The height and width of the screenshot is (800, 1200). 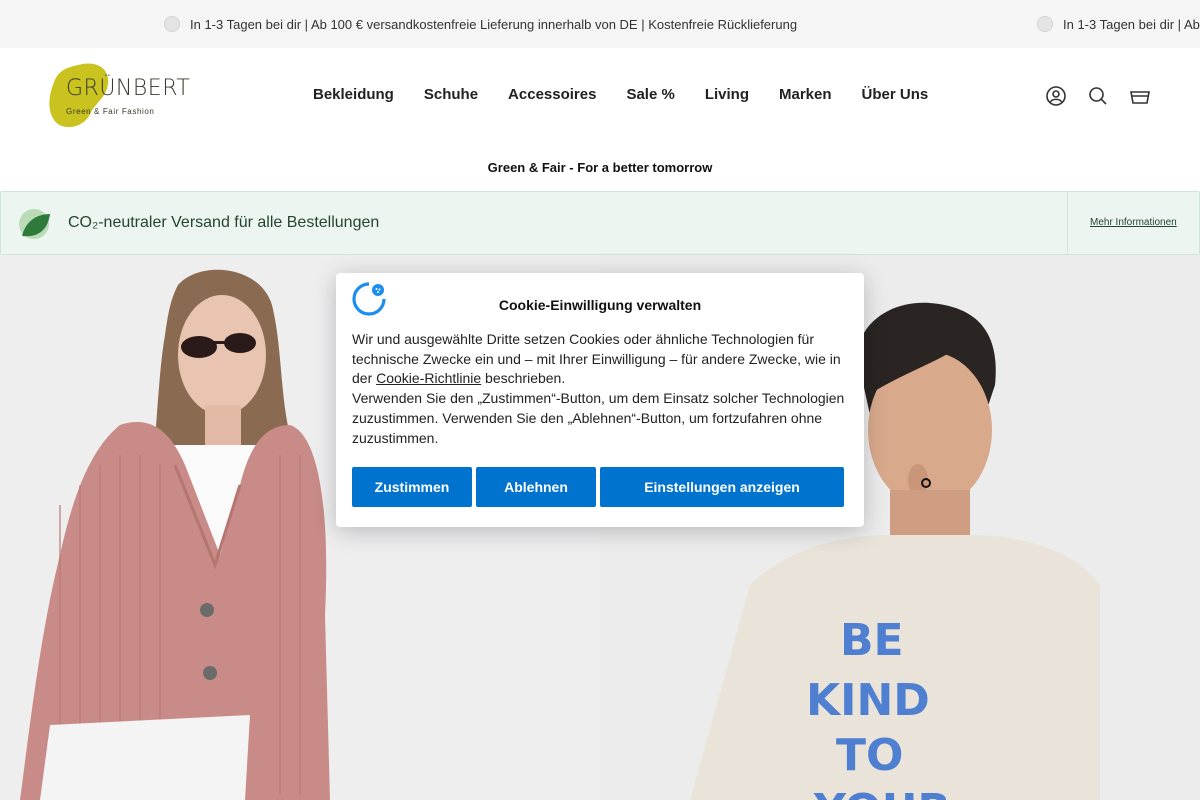 What do you see at coordinates (650, 94) in the screenshot?
I see `nav-item-sale: Sale %` at bounding box center [650, 94].